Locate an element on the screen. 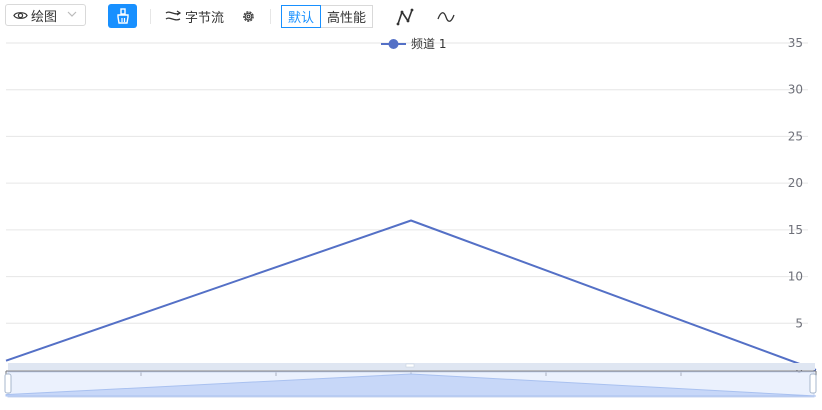 The width and height of the screenshot is (822, 410). legend: 频道 1 is located at coordinates (413, 44).